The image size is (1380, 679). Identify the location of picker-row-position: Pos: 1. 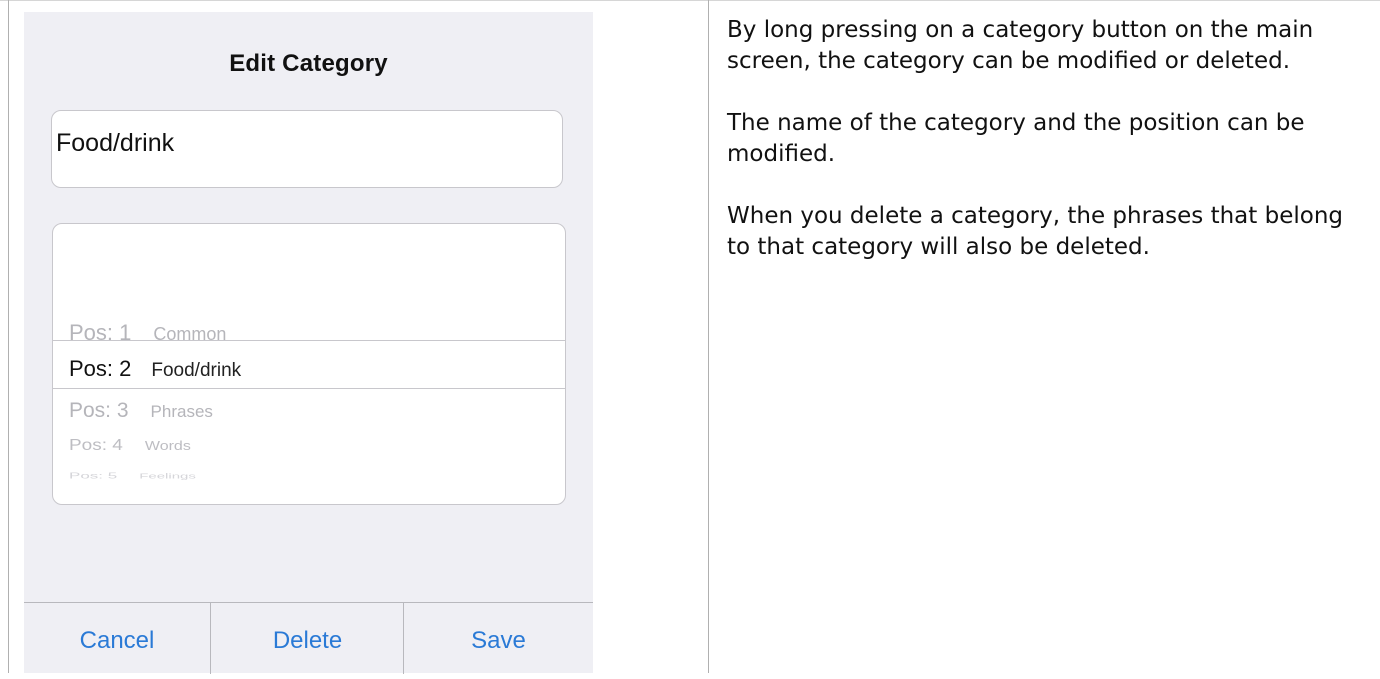
(100, 332).